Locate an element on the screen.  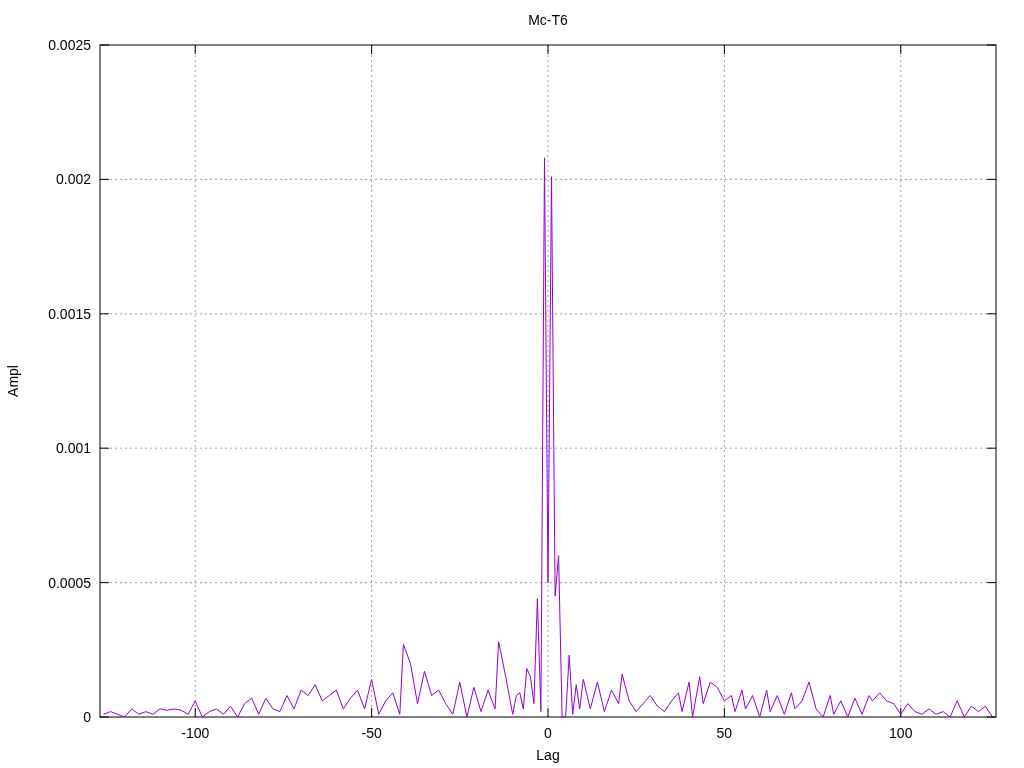
y-tick-label: 0.001 is located at coordinates (73, 448).